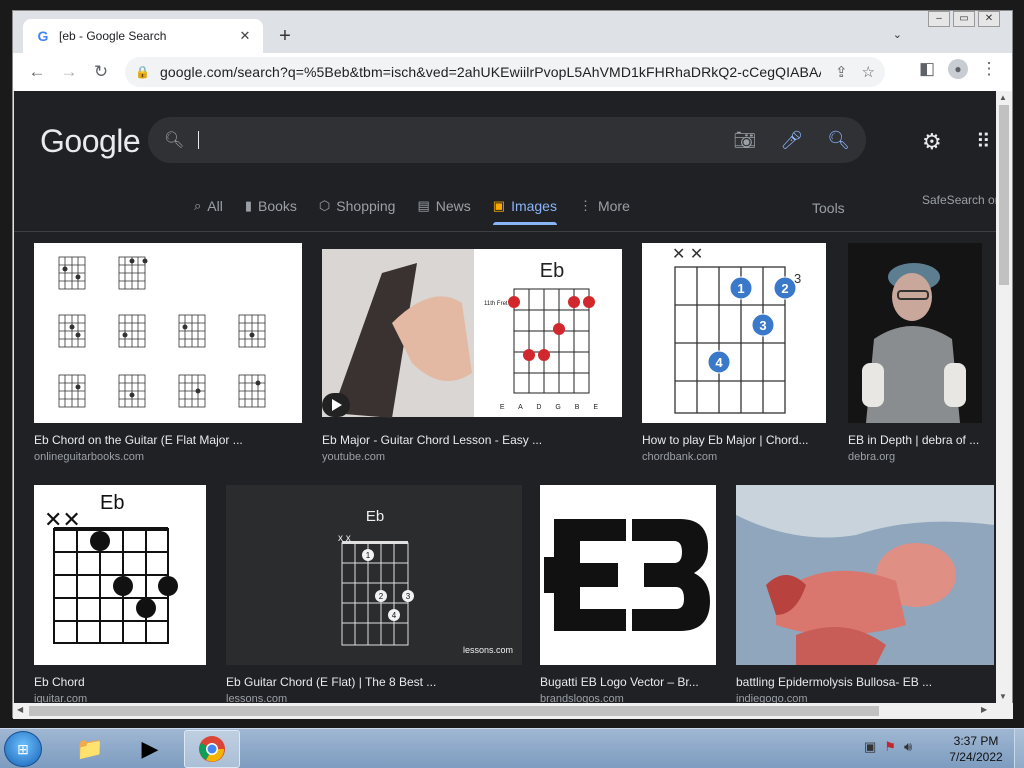  I want to click on action-center-flag-icon: ⚑, so click(890, 747).